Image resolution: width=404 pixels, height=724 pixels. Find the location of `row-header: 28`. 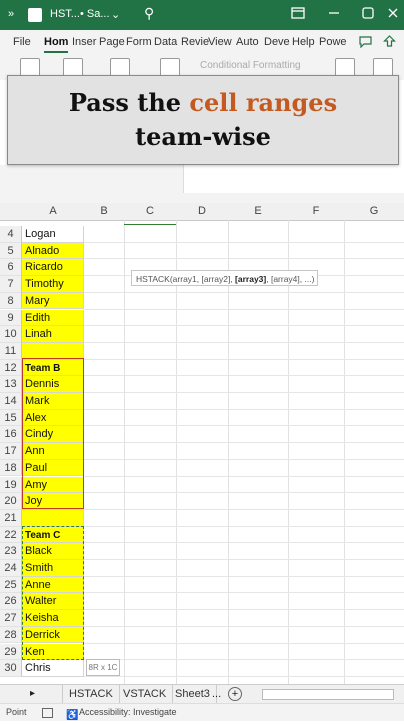

row-header: 28 is located at coordinates (11, 635).